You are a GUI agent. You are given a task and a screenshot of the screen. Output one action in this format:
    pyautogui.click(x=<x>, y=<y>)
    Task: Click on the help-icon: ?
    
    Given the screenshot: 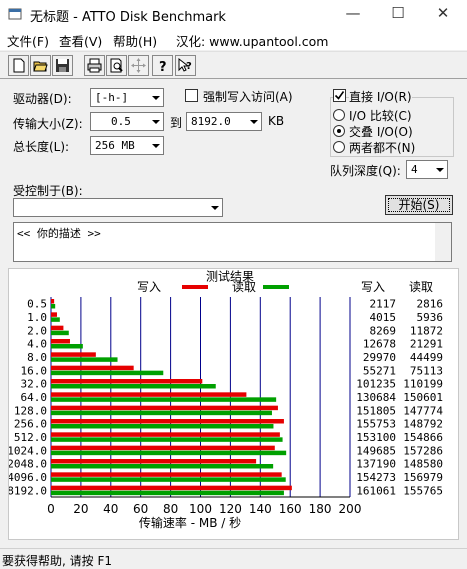 What is the action you would take?
    pyautogui.click(x=162, y=65)
    